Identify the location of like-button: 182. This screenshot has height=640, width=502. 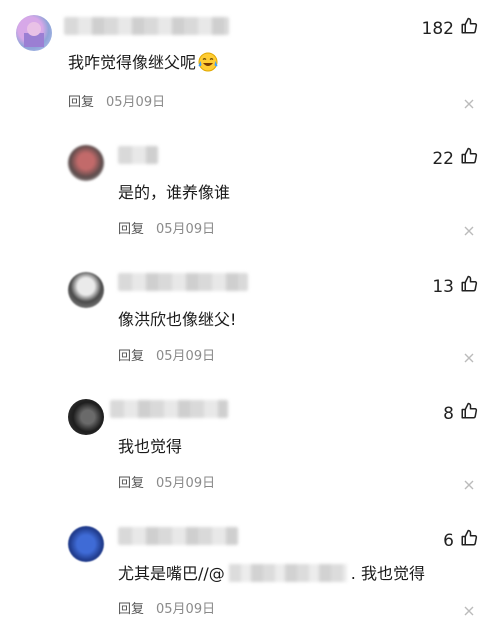
(450, 28).